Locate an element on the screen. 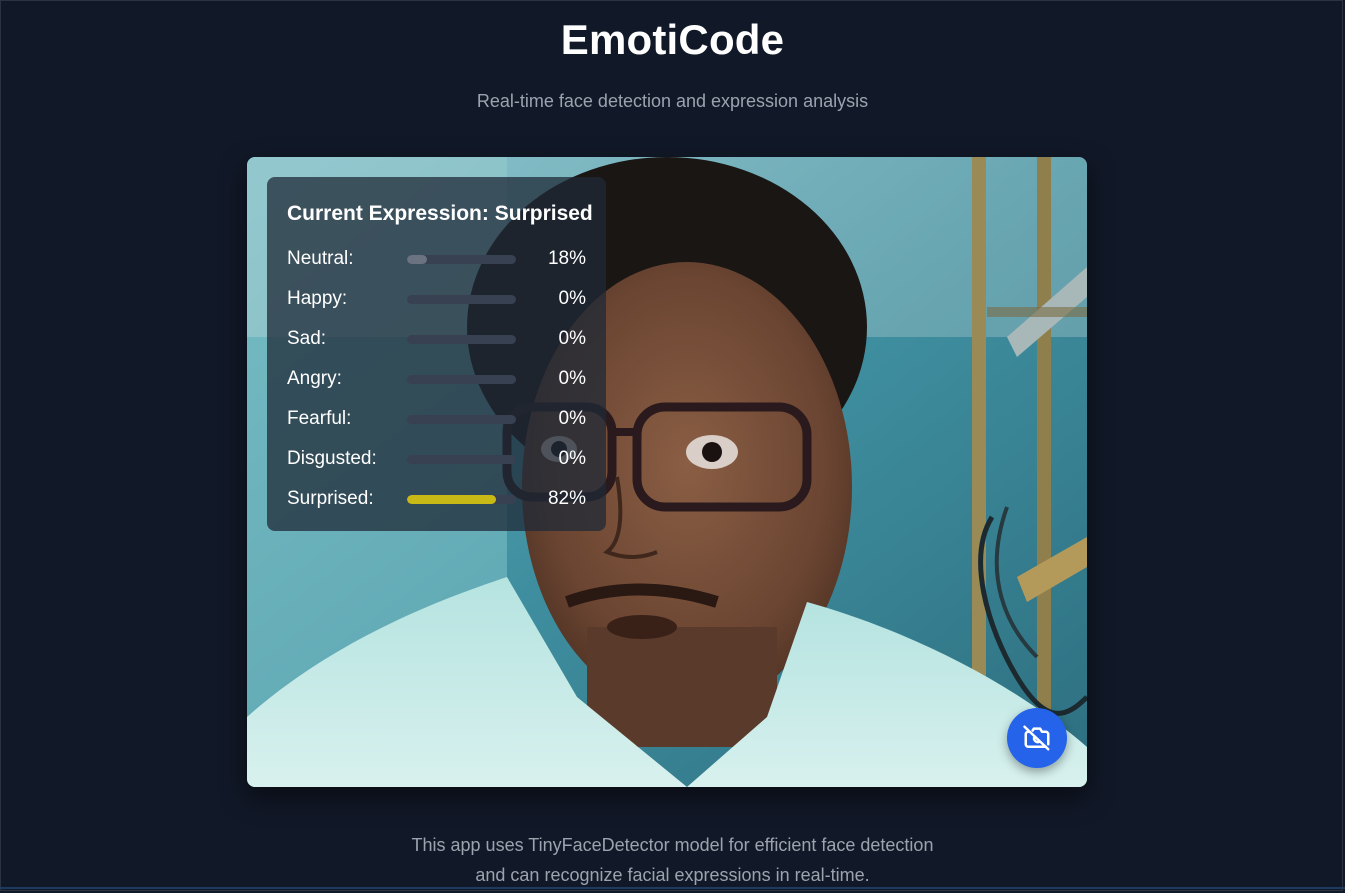 The height and width of the screenshot is (893, 1345). app-title: EmotiCode is located at coordinates (672, 39).